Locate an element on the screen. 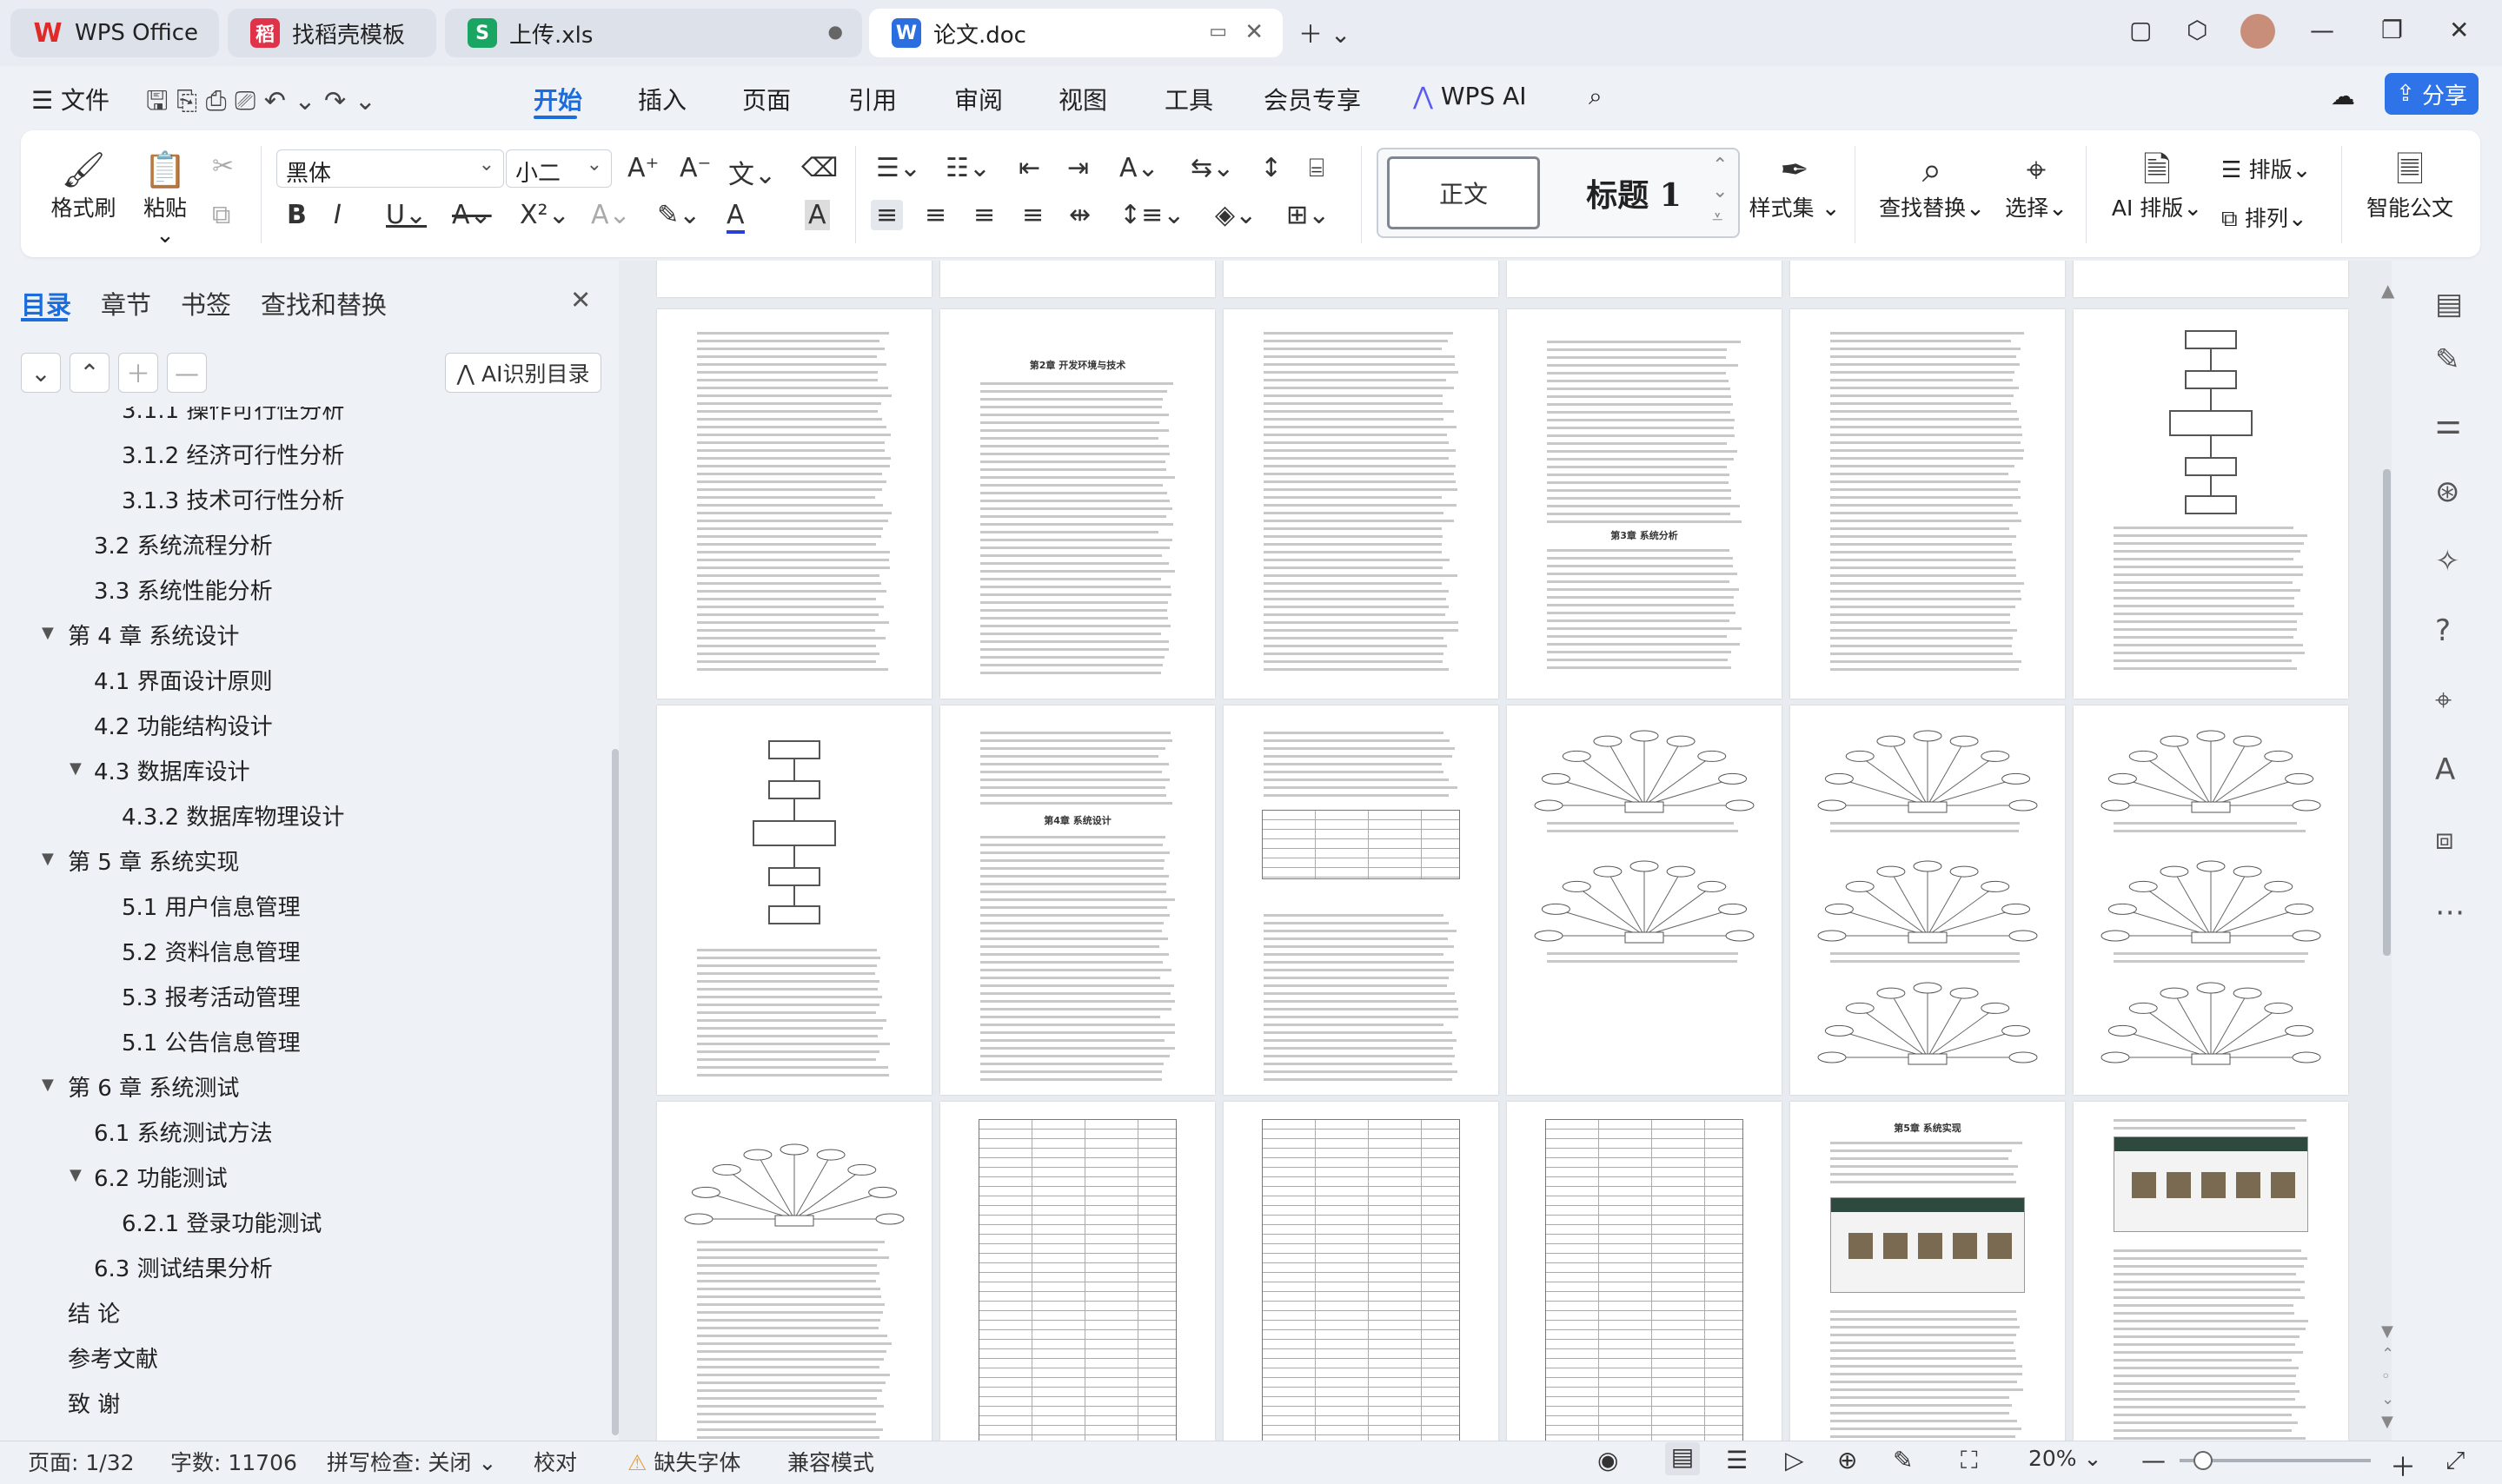 The image size is (2502, 1484). translate-icon: ⊛ is located at coordinates (2447, 491).